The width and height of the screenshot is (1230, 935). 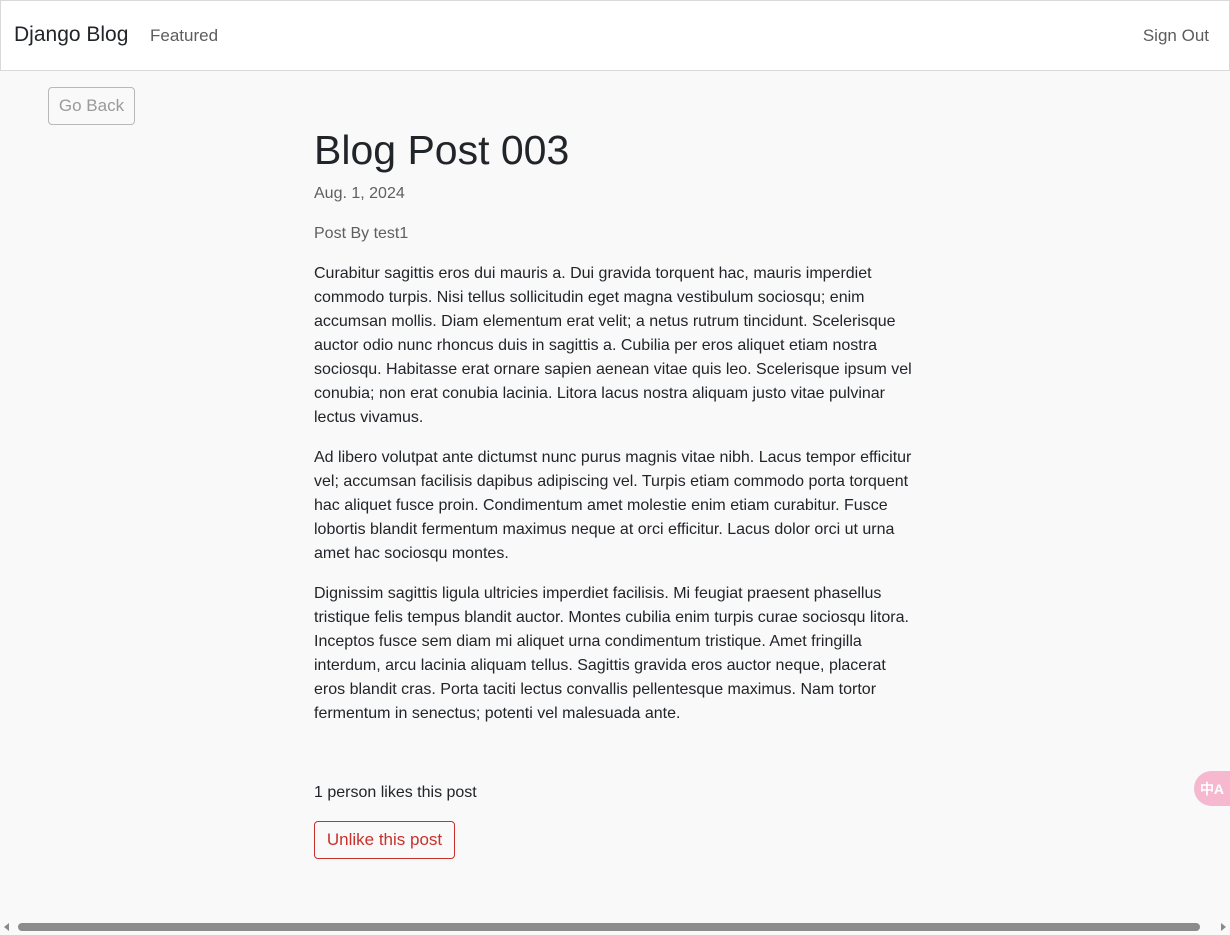 What do you see at coordinates (184, 36) in the screenshot?
I see `nav-link-featured: Featured` at bounding box center [184, 36].